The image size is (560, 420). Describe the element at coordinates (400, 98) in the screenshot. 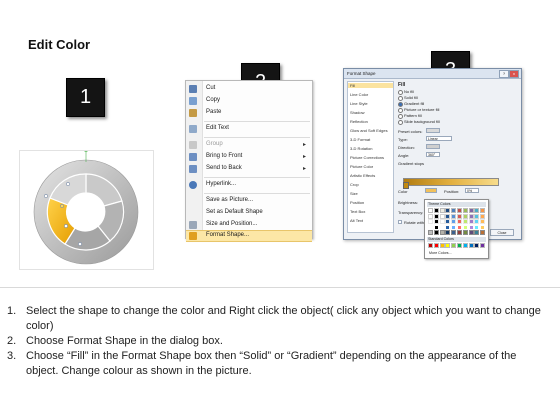

I see `radio-solid-fill` at that location.